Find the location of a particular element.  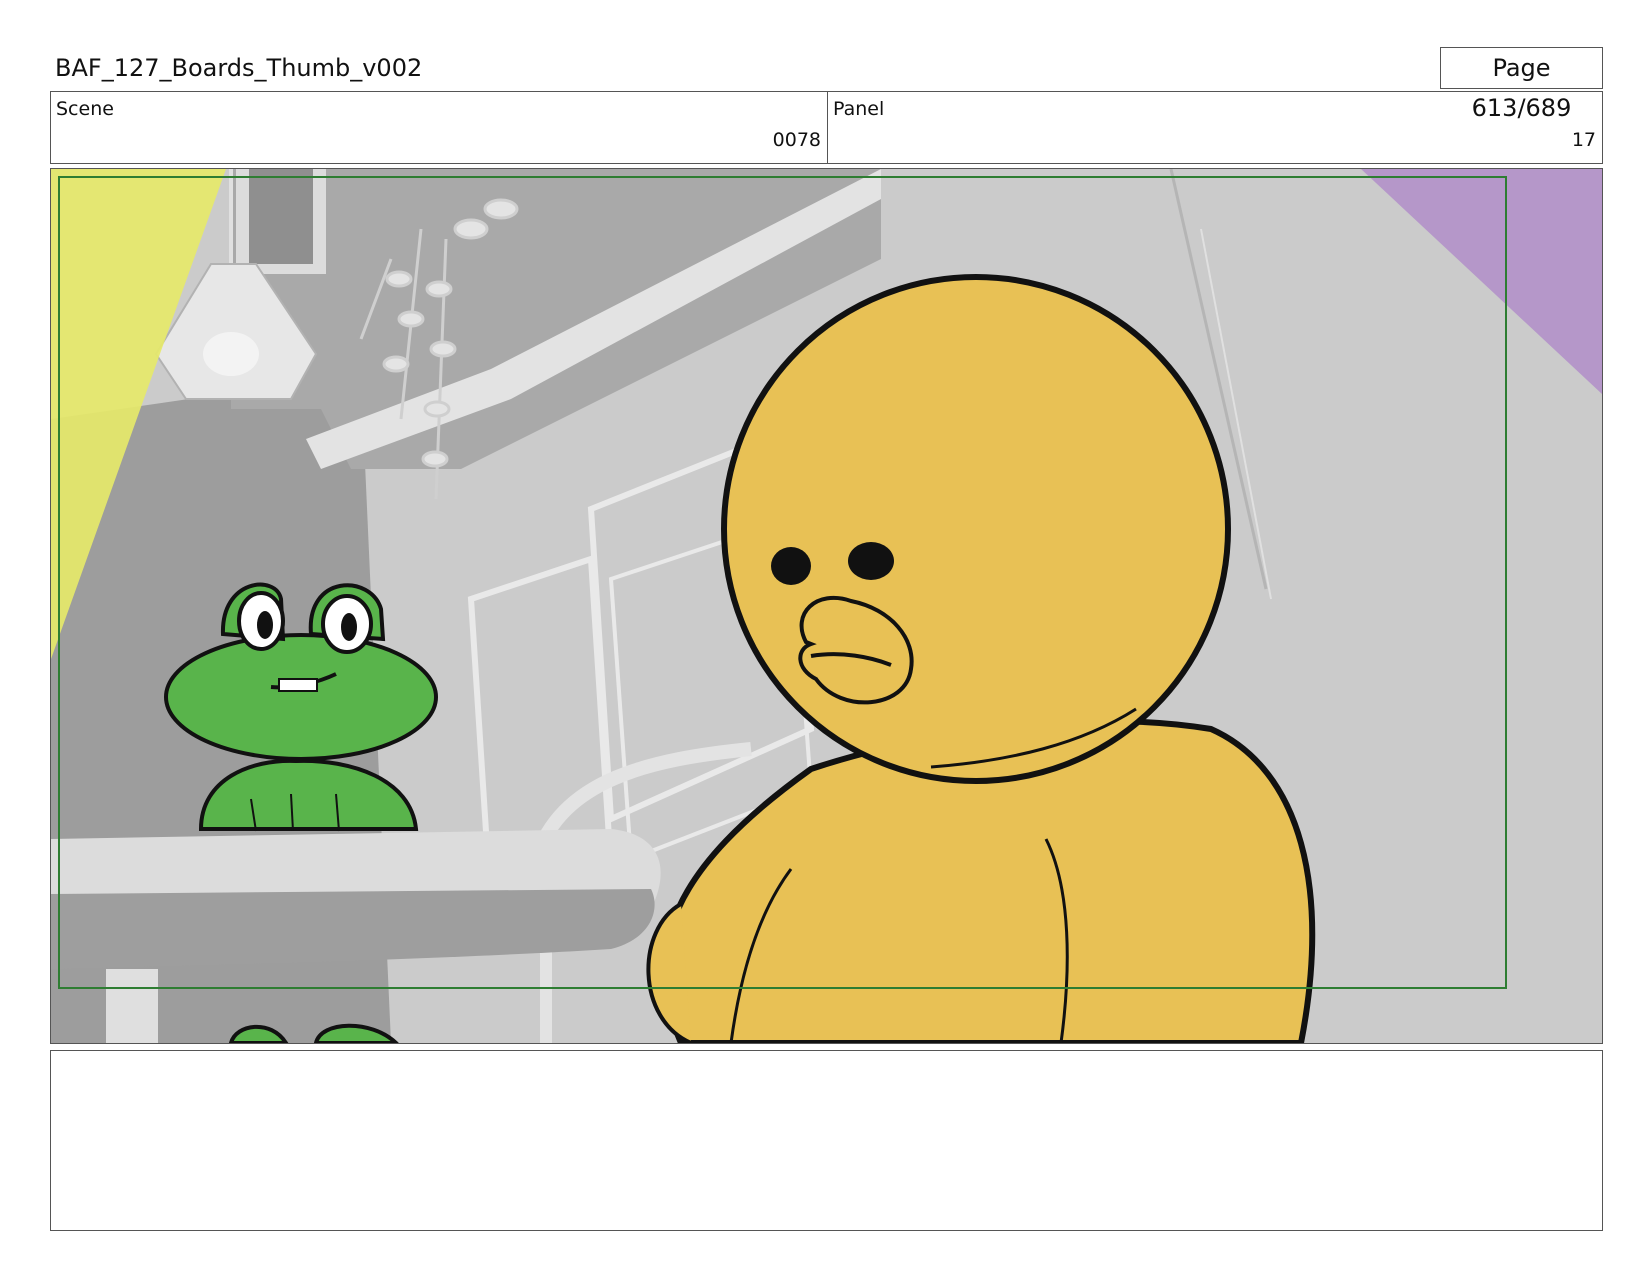

document-title: BAF_127_Boards_Thumb_v002 is located at coordinates (239, 68).